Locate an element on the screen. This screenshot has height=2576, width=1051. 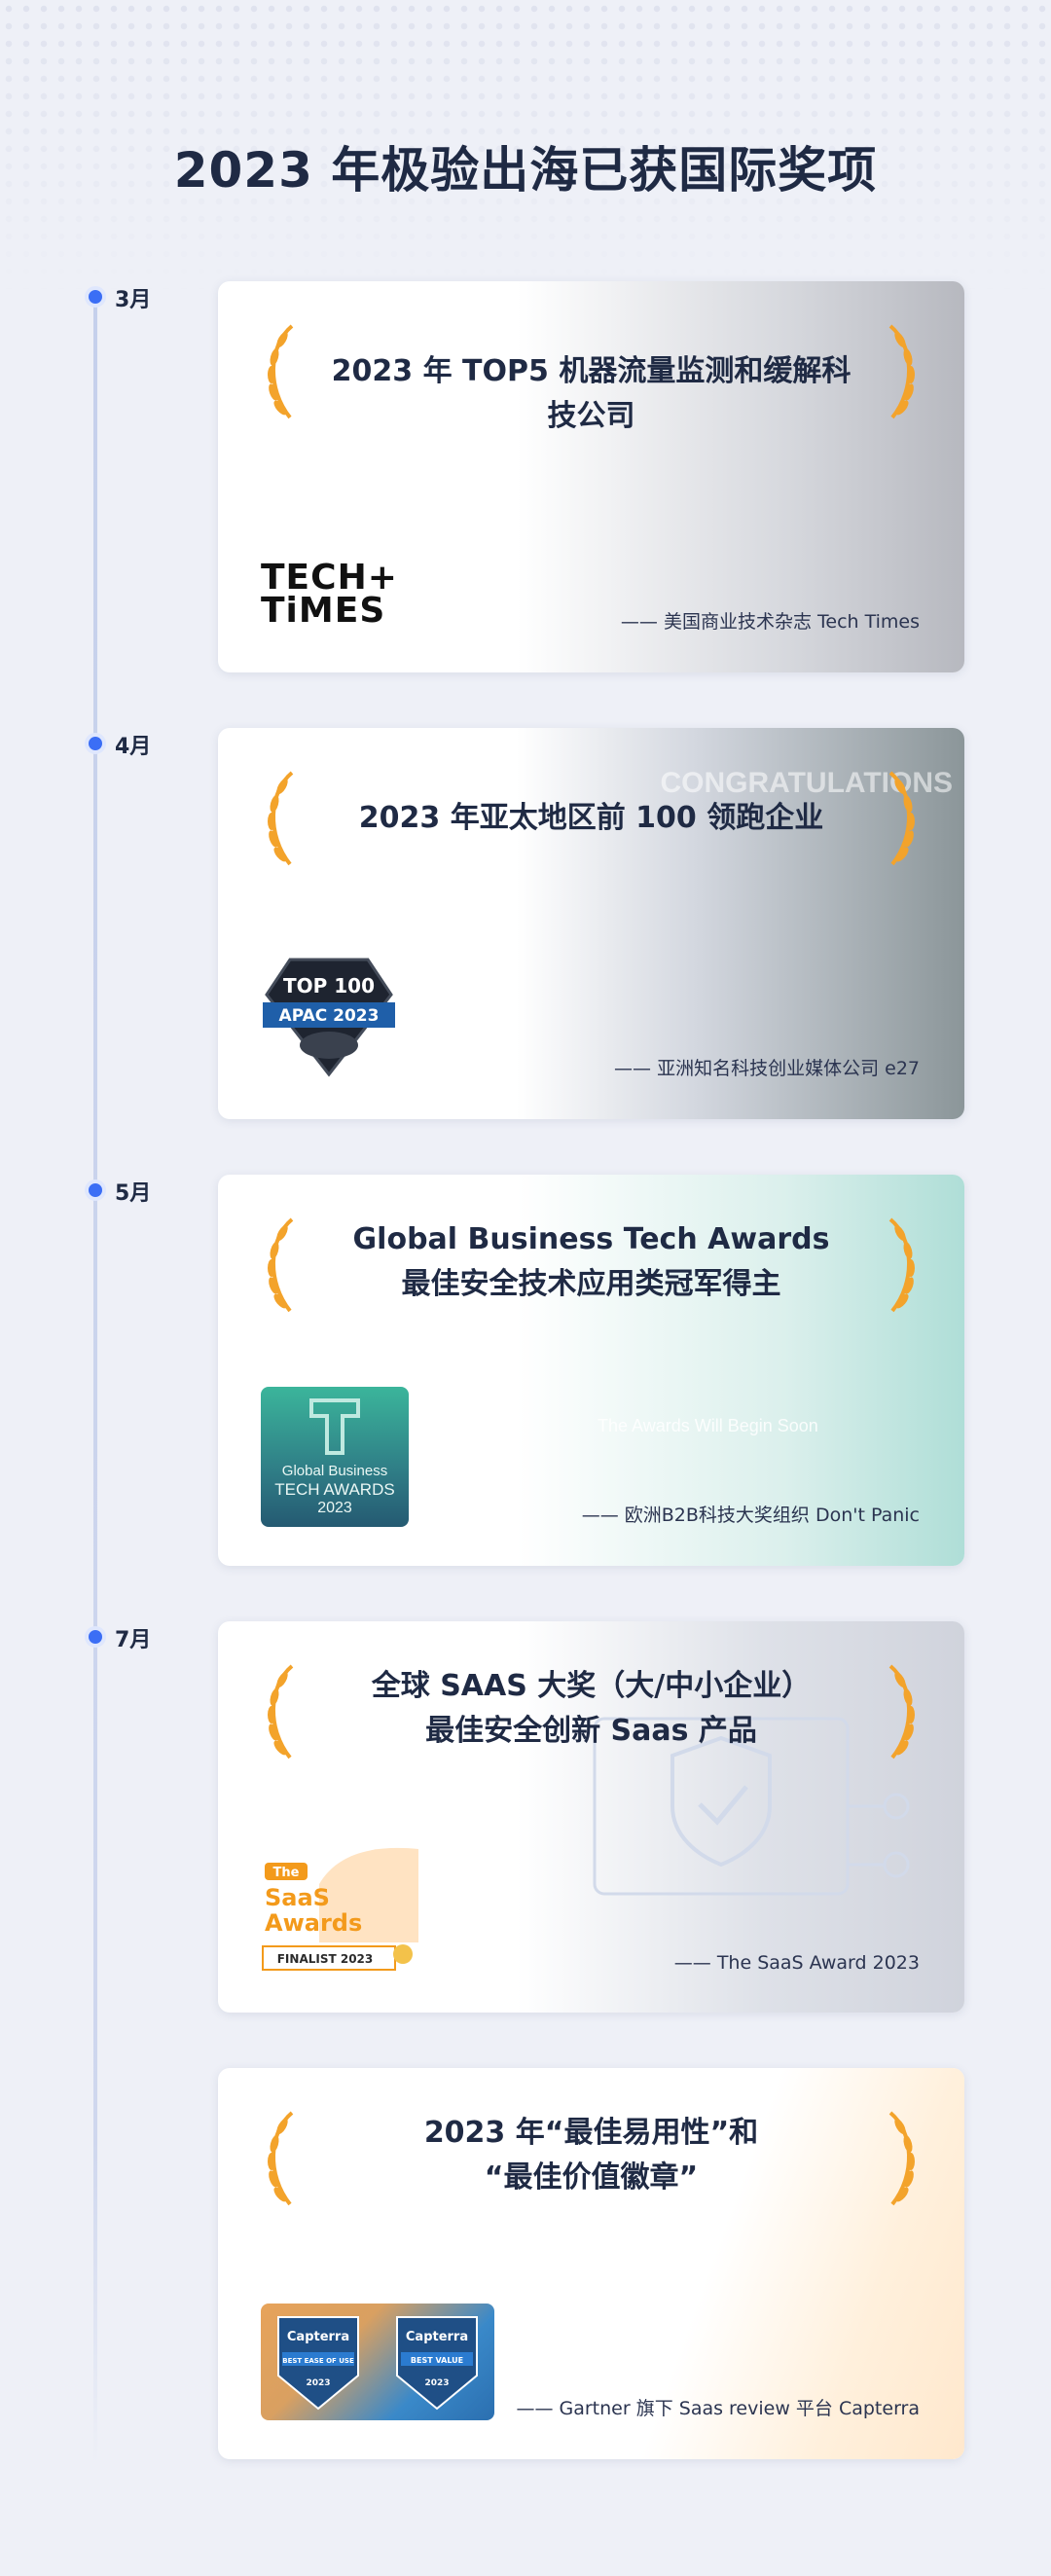
background-caption: The Awards Will Begin Soon is located at coordinates (708, 1425).